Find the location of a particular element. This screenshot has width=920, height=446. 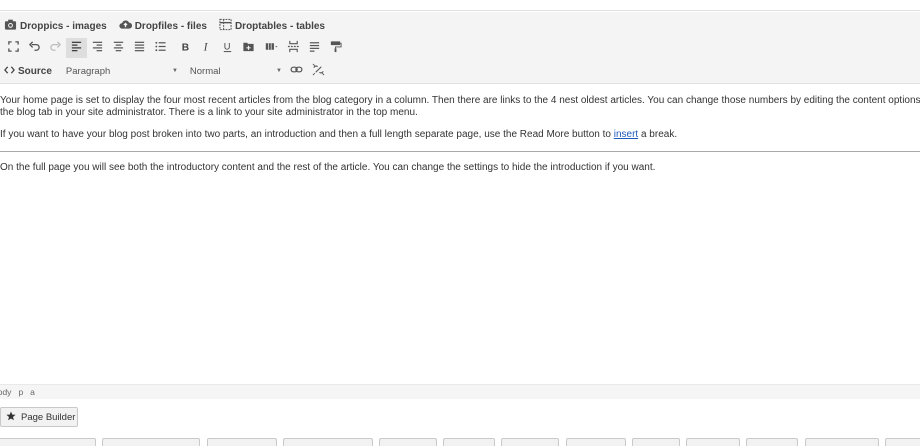

svg-text: U is located at coordinates (227, 46).